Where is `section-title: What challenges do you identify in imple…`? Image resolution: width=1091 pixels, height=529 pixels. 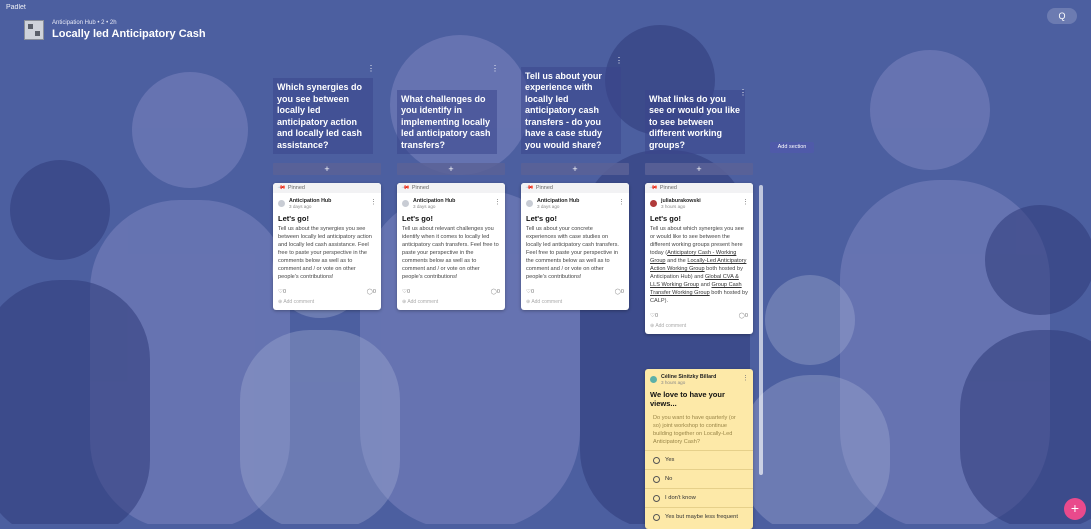
section-title: What challenges do you identify in imple… is located at coordinates (447, 121).